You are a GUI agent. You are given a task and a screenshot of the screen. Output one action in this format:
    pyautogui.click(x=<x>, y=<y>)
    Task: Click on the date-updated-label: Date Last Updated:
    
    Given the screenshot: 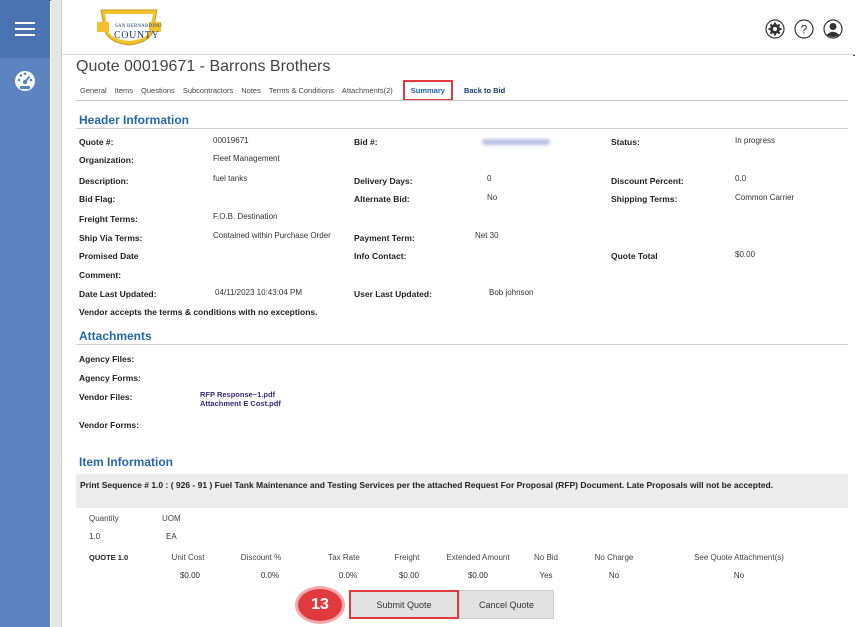 What is the action you would take?
    pyautogui.click(x=118, y=294)
    